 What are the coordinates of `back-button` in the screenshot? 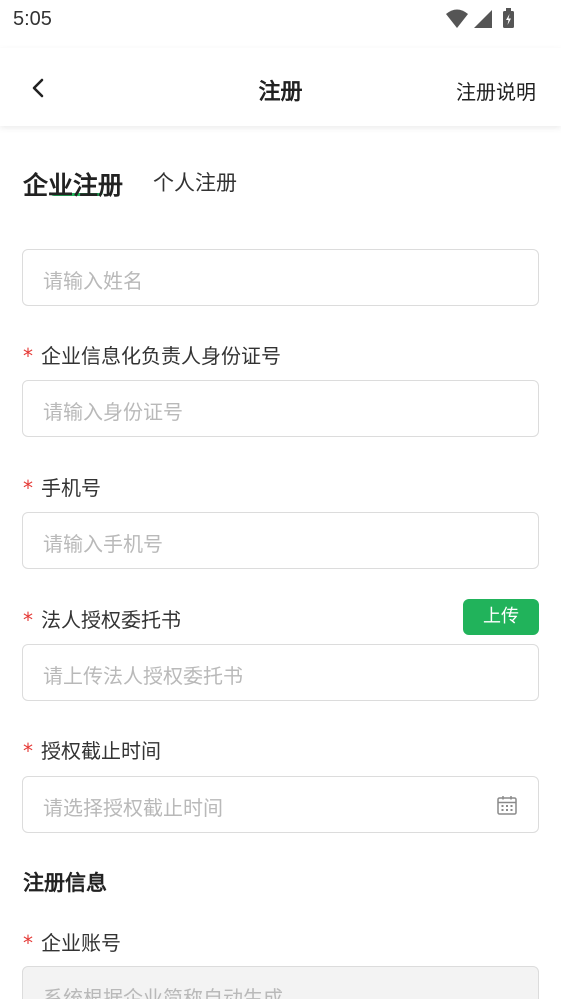 It's located at (38, 88).